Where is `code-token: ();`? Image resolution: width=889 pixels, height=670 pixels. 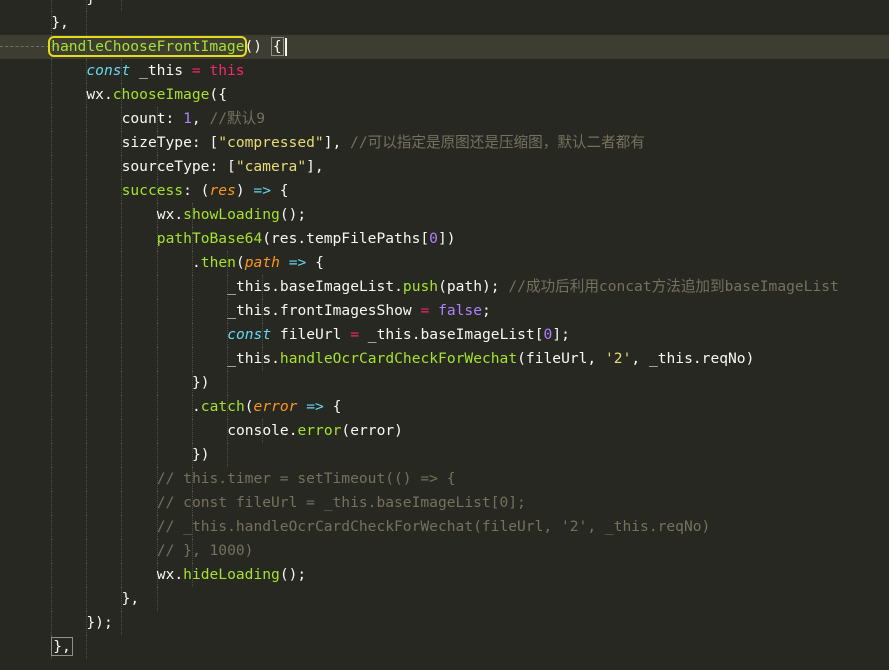 code-token: (); is located at coordinates (293, 574).